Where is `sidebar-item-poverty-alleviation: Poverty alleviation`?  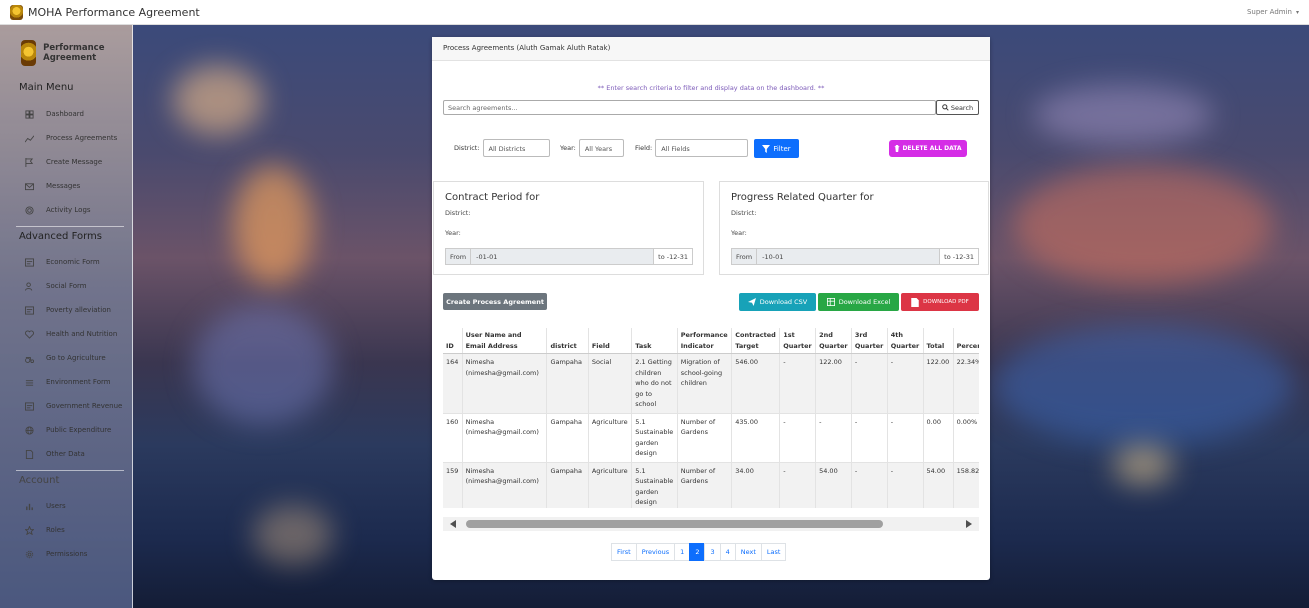
sidebar-item-poverty-alleviation: Poverty alleviation is located at coordinates (66, 310).